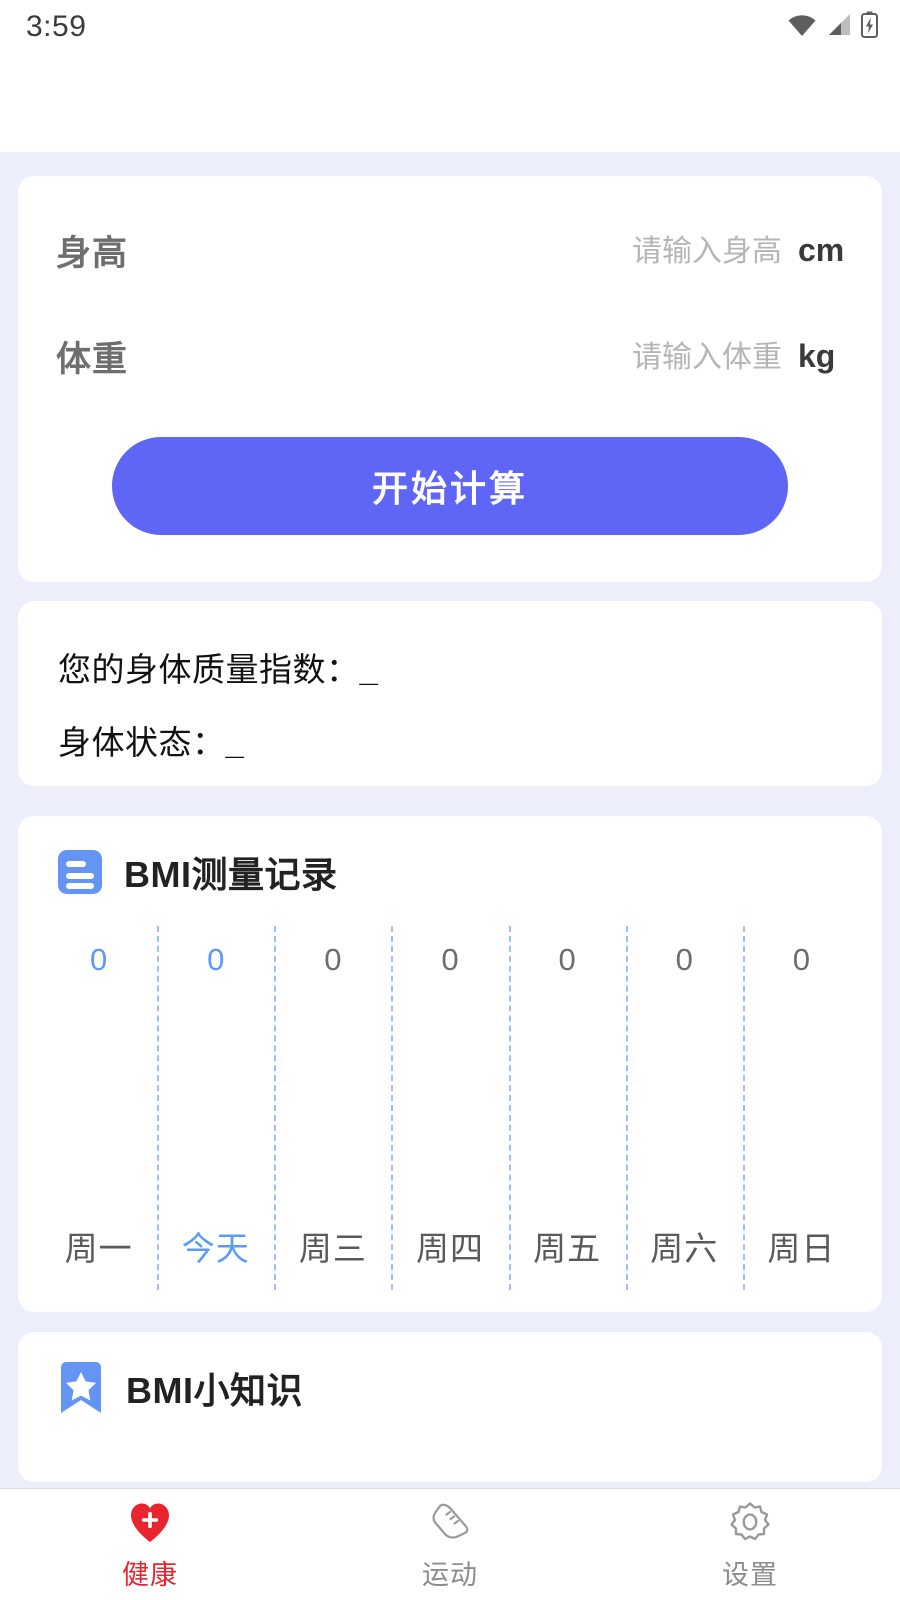 This screenshot has height=1600, width=900. Describe the element at coordinates (869, 24) in the screenshot. I see `battery-charging-icon` at that location.